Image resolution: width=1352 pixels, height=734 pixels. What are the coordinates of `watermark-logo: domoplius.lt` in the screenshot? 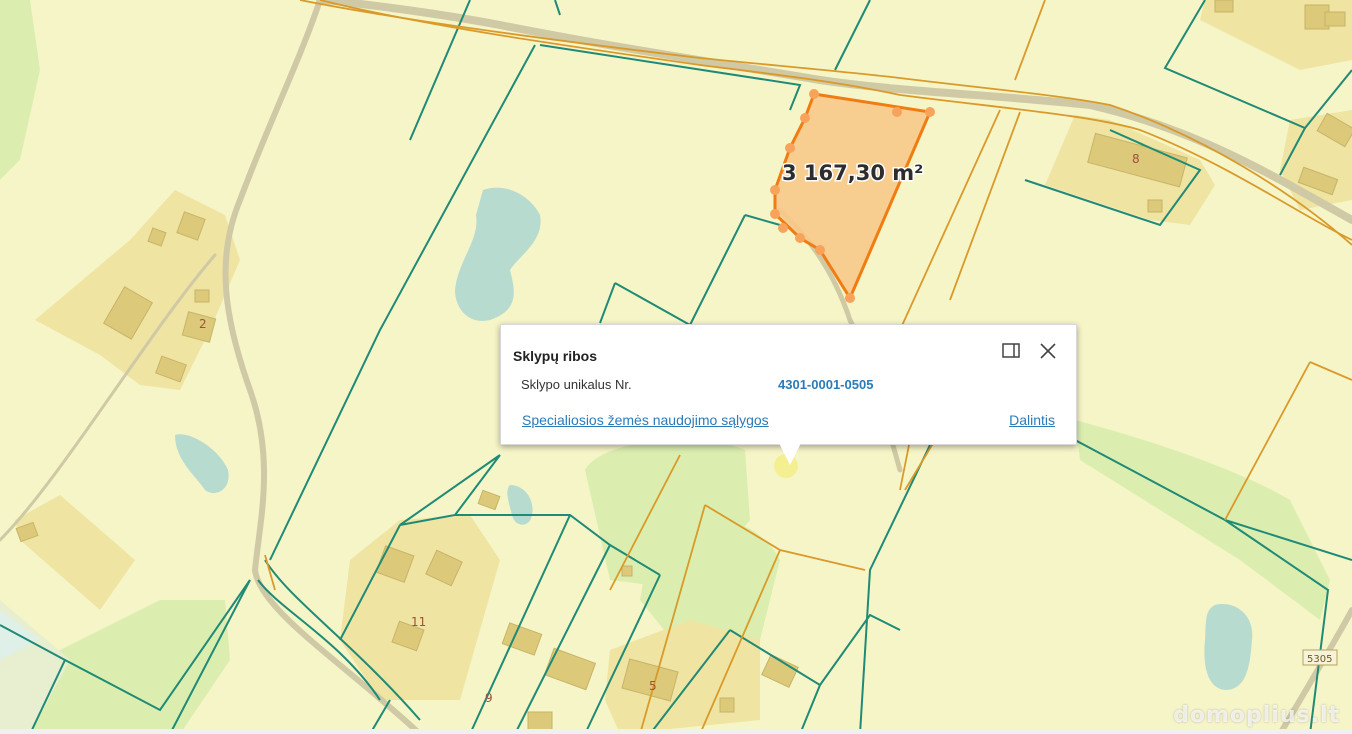 It's located at (1256, 715).